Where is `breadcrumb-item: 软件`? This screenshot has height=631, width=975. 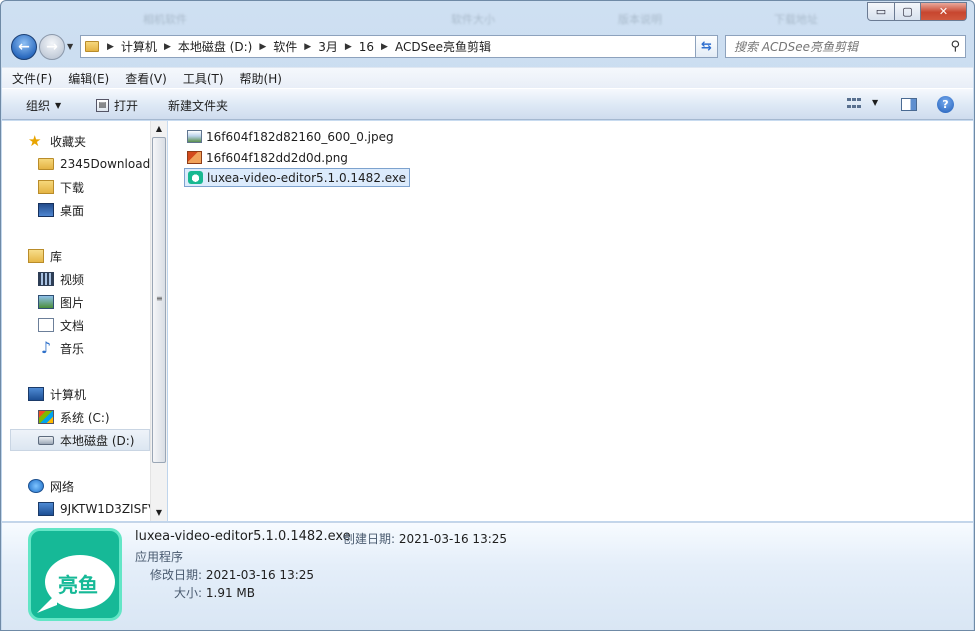
breadcrumb-item: 软件 is located at coordinates (285, 46).